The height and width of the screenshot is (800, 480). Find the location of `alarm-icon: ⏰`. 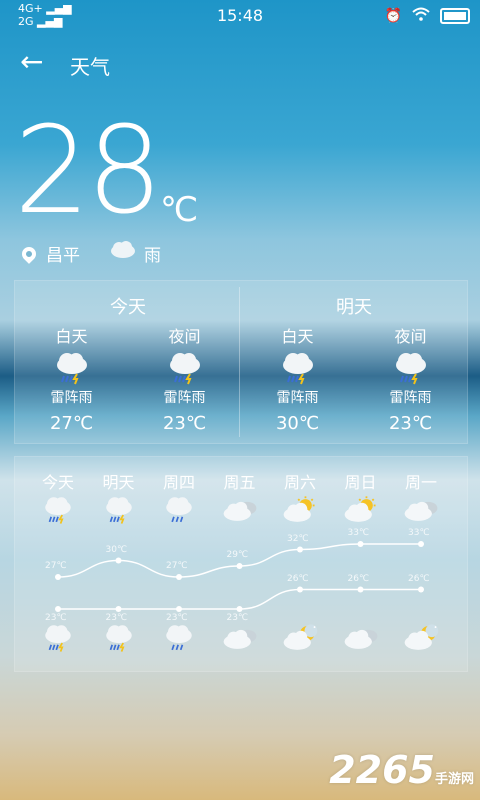

alarm-icon: ⏰ is located at coordinates (393, 15).